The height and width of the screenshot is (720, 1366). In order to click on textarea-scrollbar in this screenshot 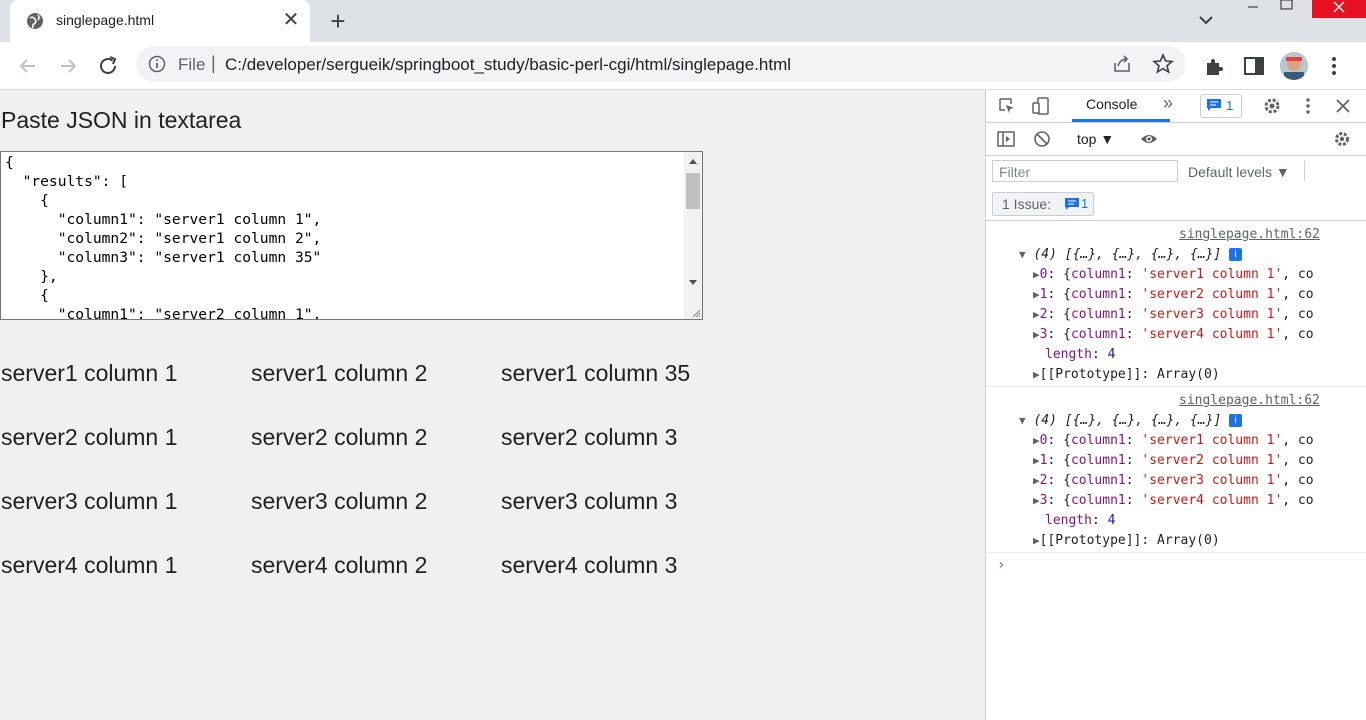, I will do `click(693, 235)`.